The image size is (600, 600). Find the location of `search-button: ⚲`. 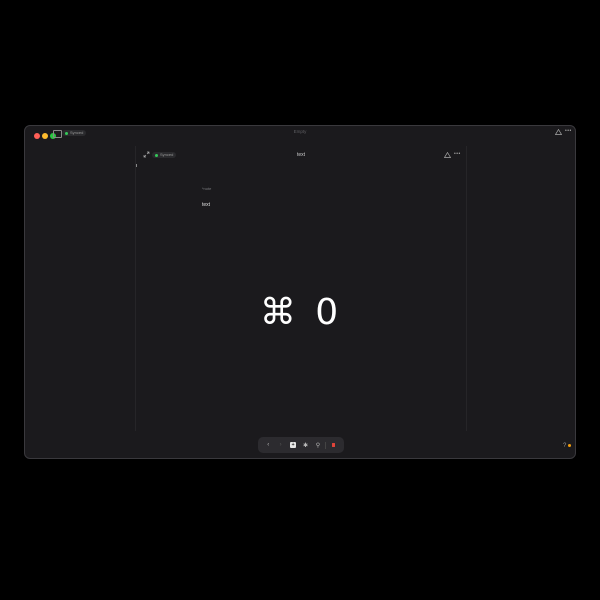

search-button: ⚲ is located at coordinates (318, 445).